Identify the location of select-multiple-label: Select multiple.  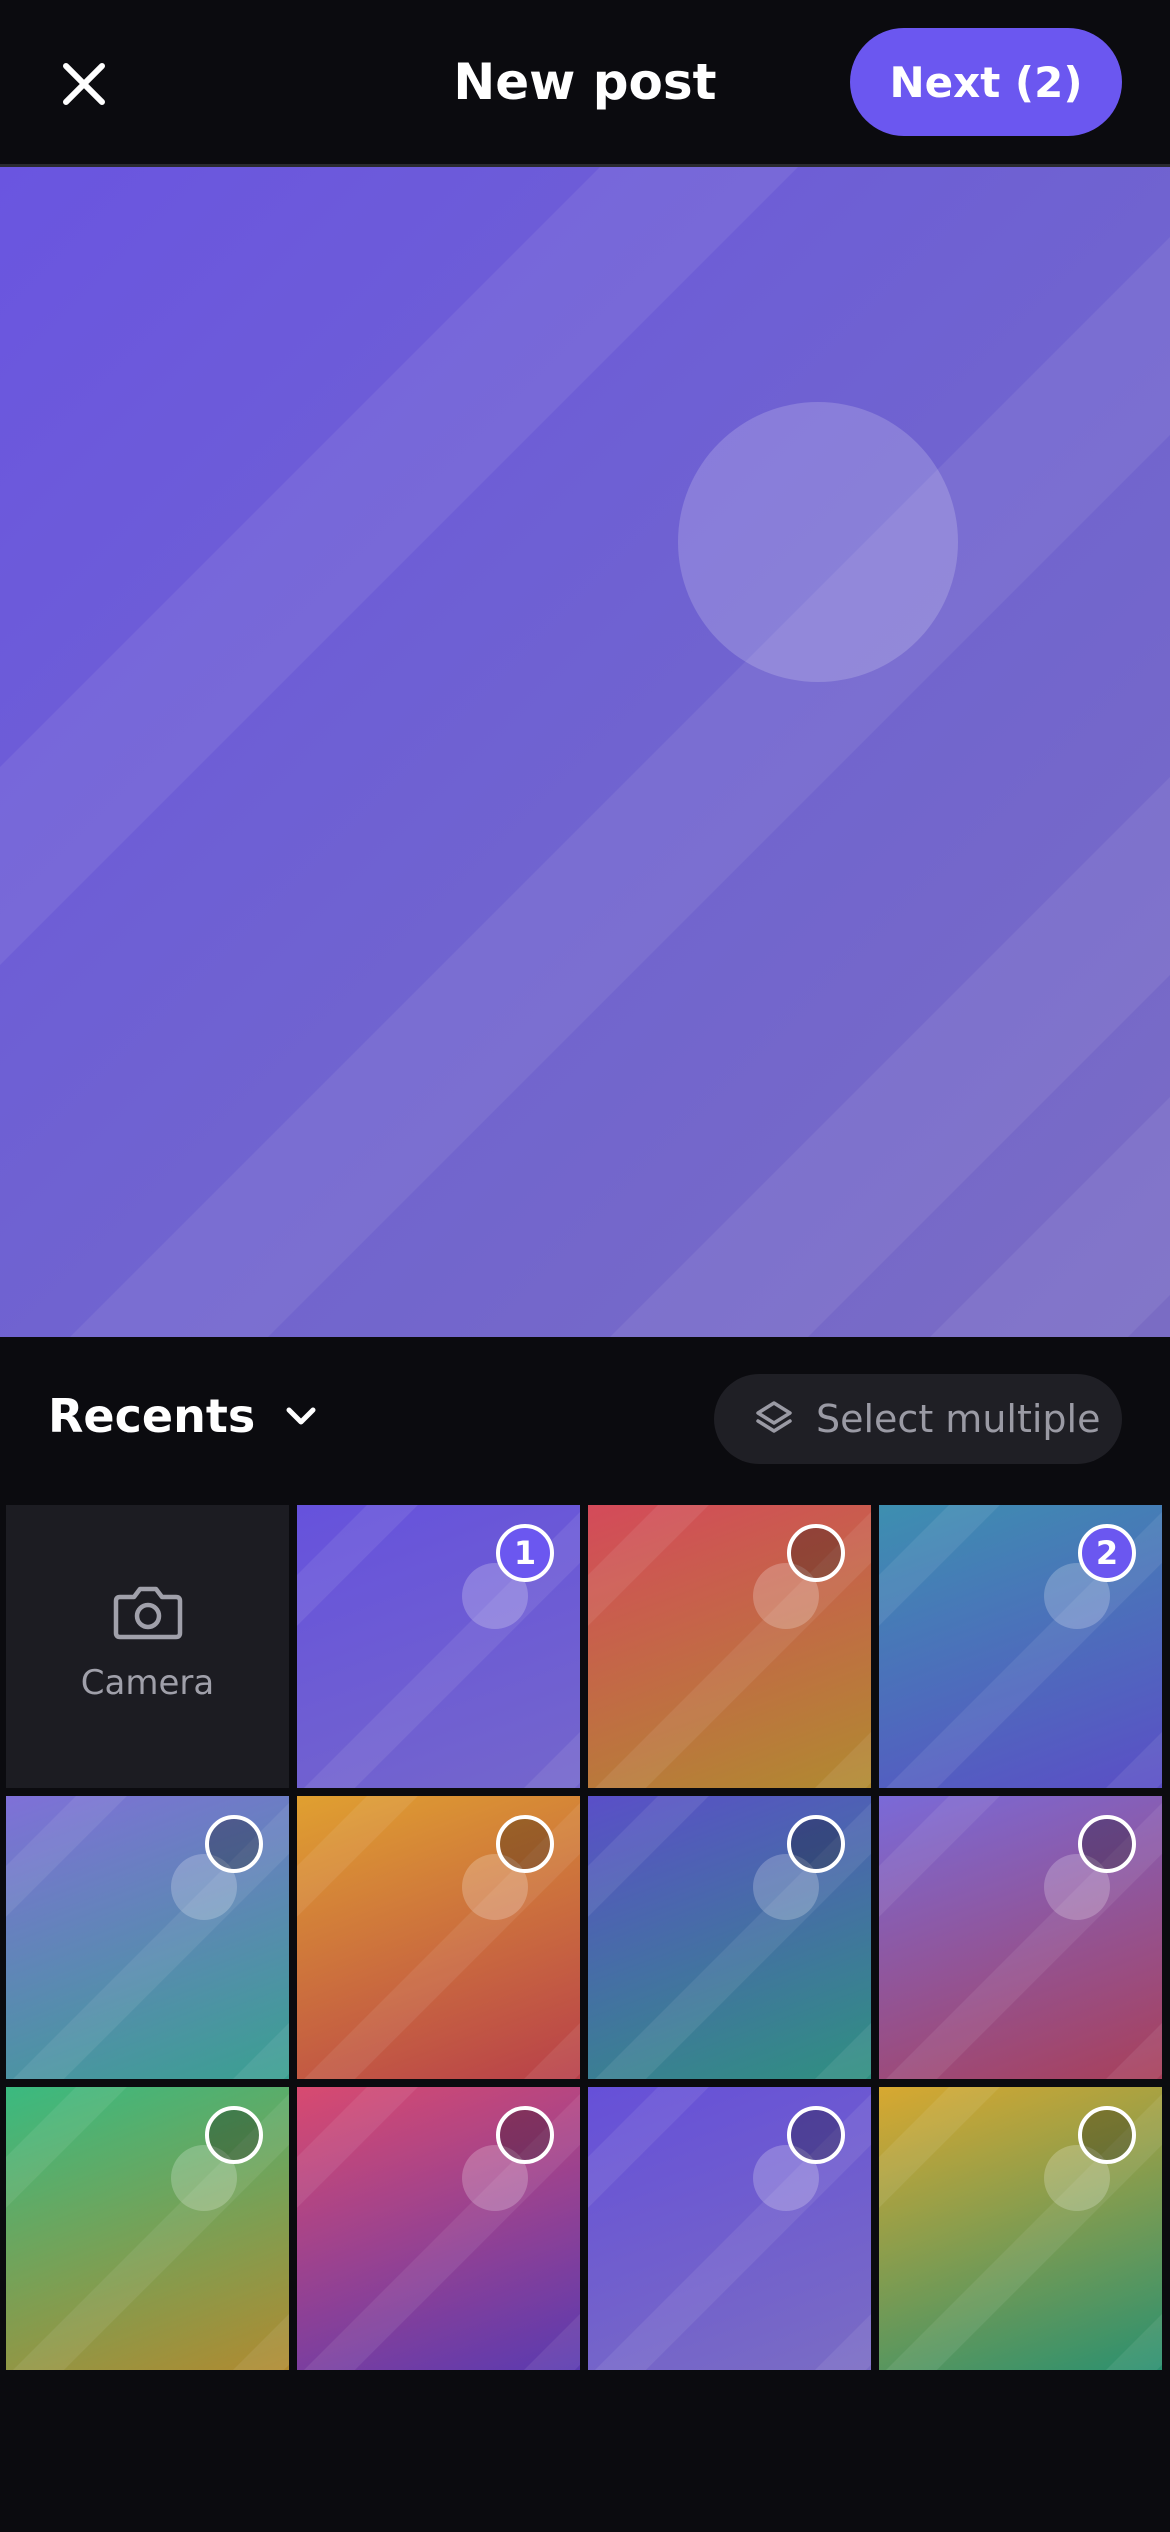
(958, 1419).